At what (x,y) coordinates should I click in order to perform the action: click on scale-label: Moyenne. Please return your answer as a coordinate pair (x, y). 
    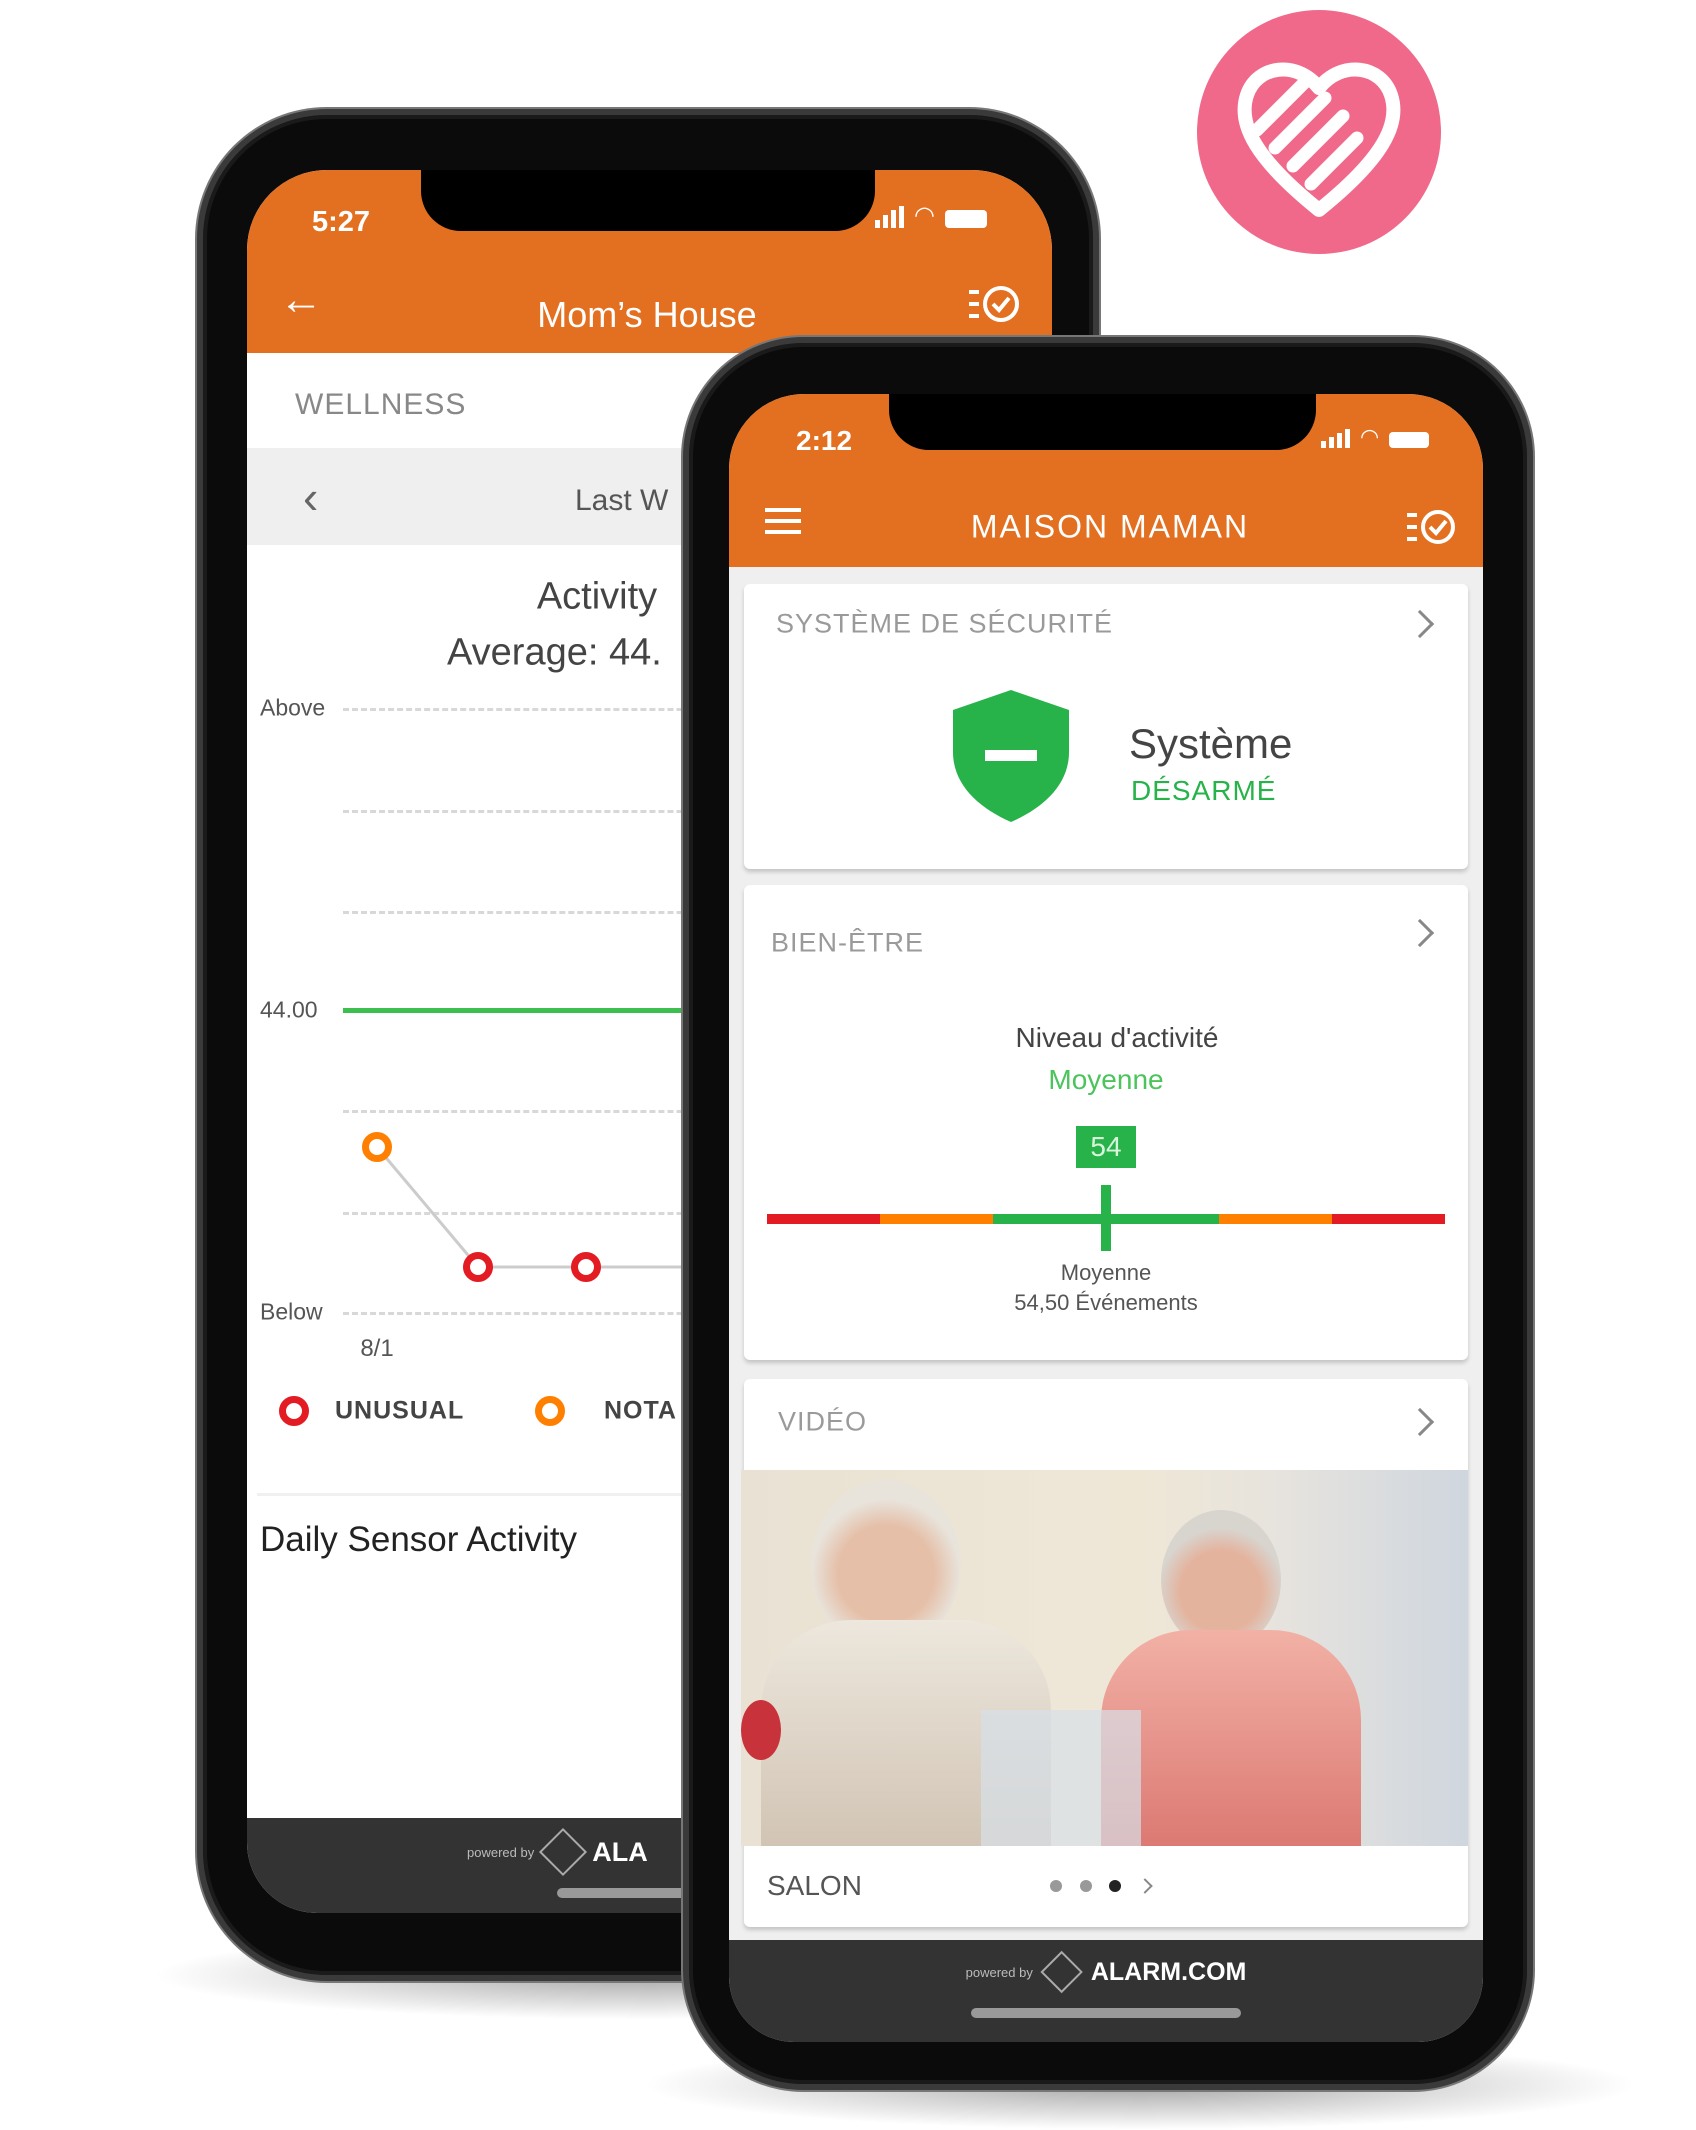
    Looking at the image, I should click on (1106, 1272).